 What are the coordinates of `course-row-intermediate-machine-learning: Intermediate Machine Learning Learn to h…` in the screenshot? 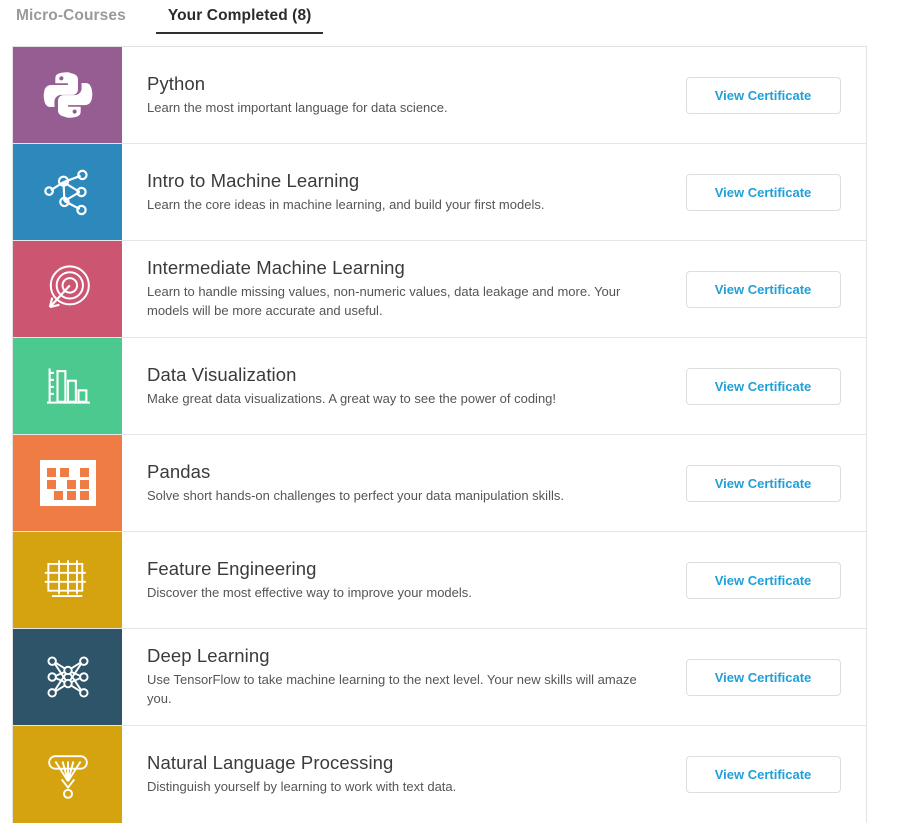 It's located at (439, 289).